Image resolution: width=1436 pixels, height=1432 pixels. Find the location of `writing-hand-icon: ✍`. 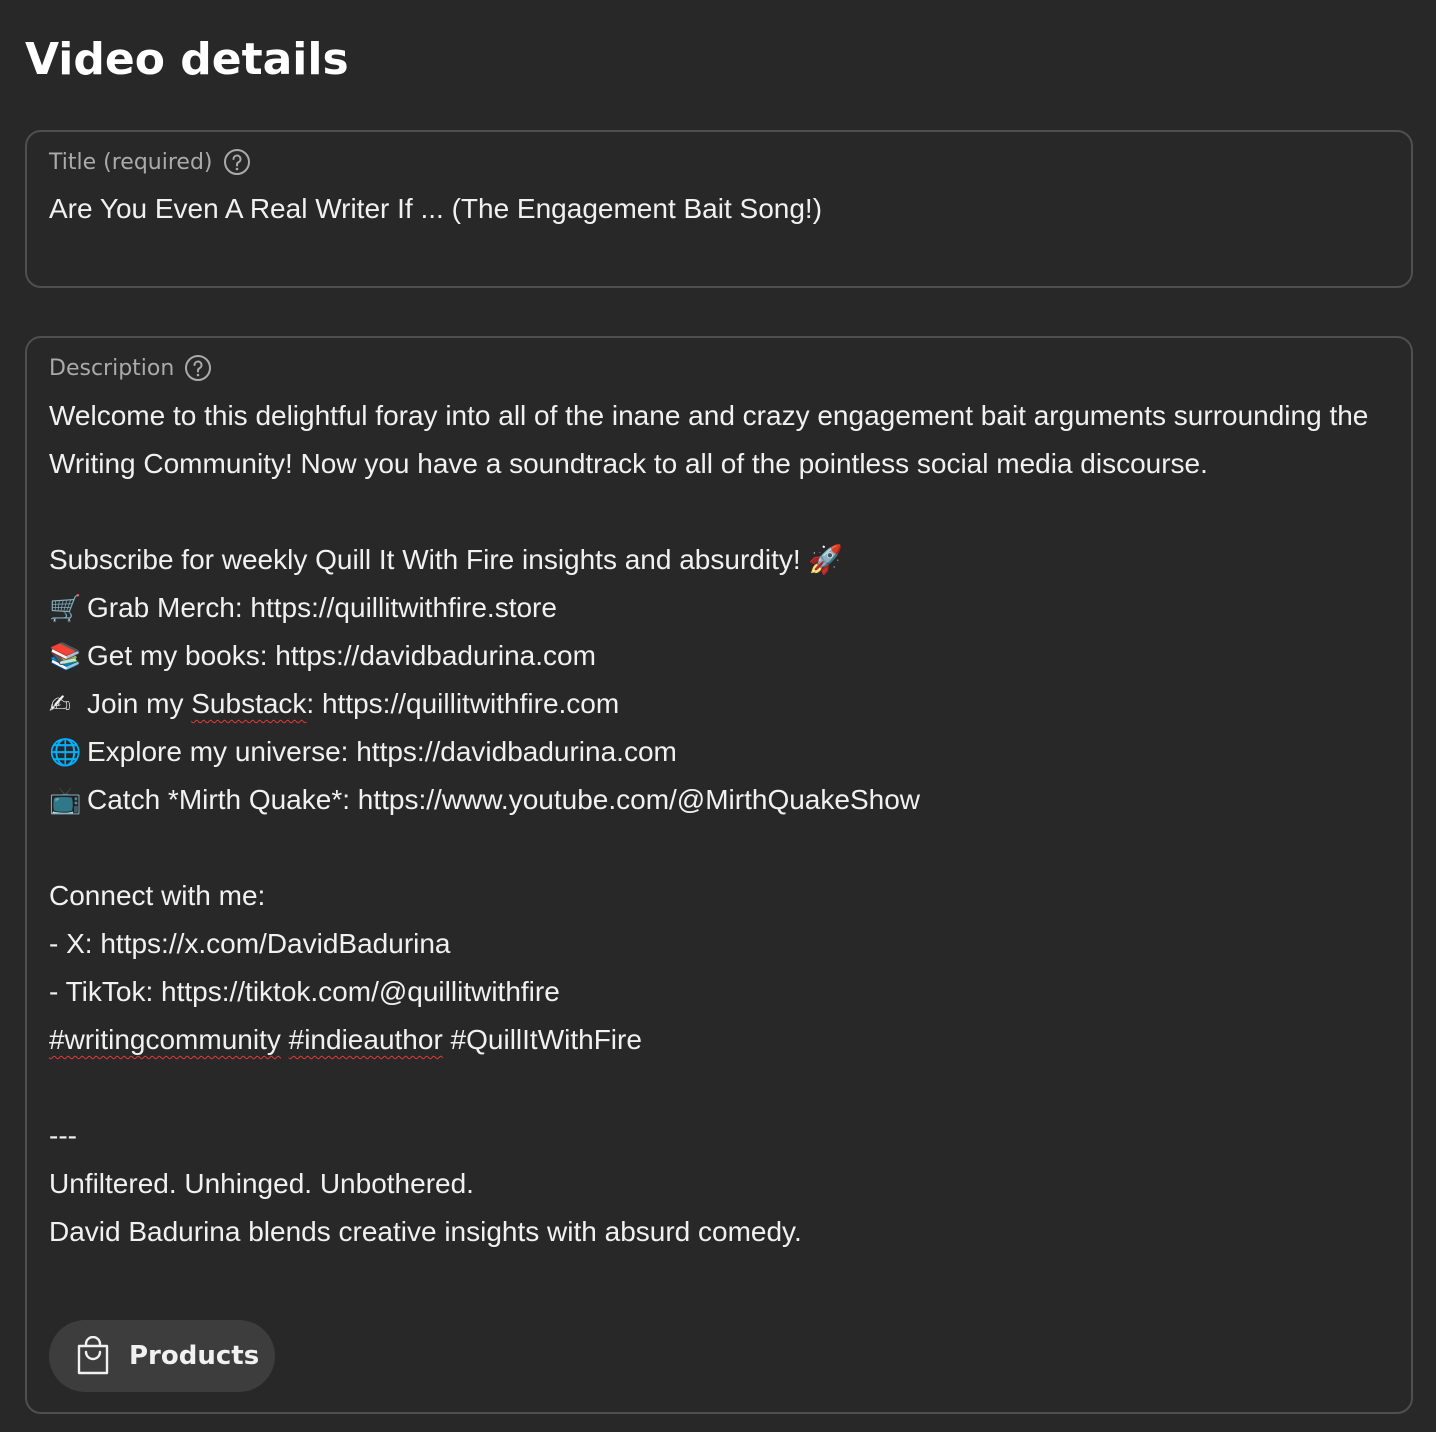

writing-hand-icon: ✍ is located at coordinates (60, 704).